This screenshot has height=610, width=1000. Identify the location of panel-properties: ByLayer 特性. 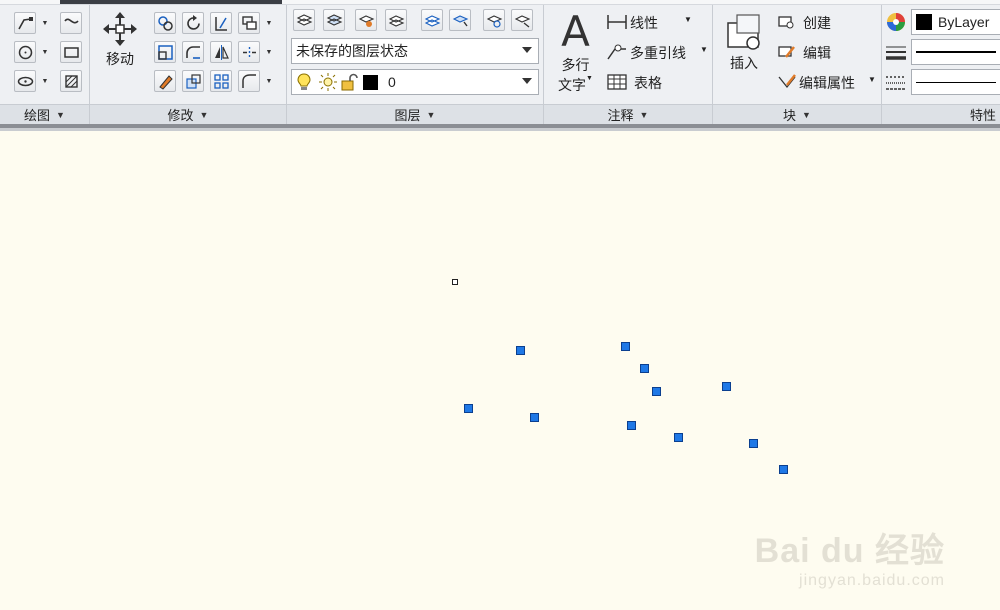
(941, 64).